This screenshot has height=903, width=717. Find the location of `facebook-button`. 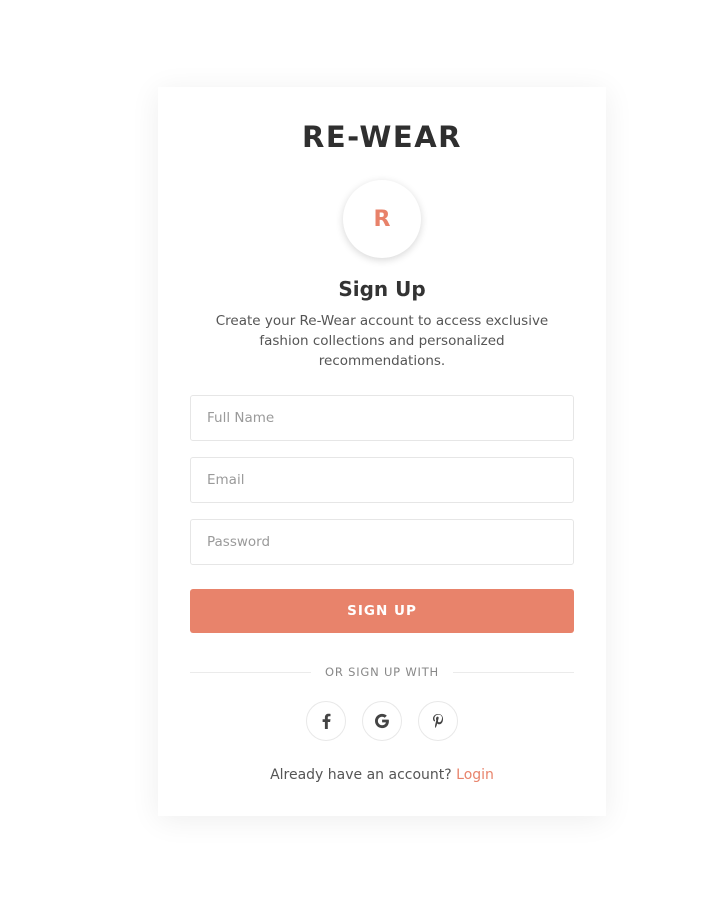

facebook-button is located at coordinates (326, 721).